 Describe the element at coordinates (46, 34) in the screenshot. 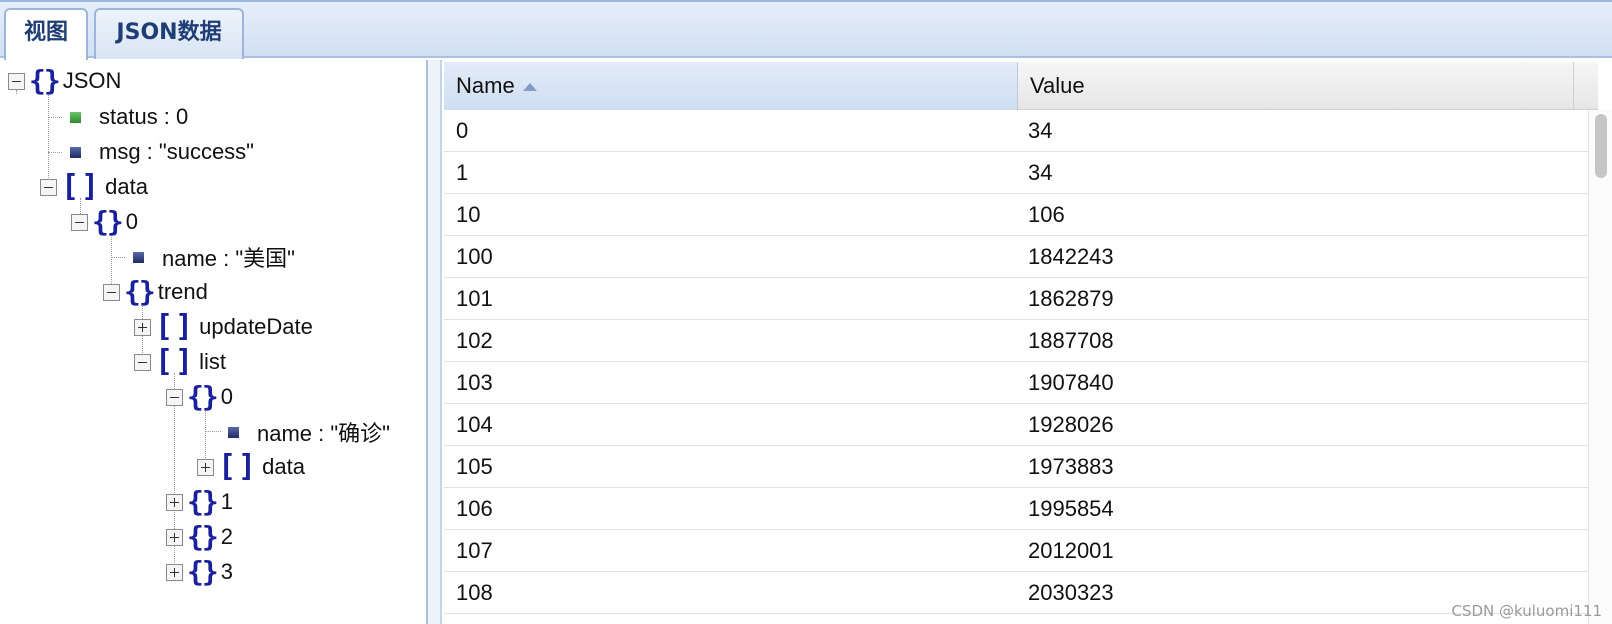

I see `tab-view: 视图` at that location.